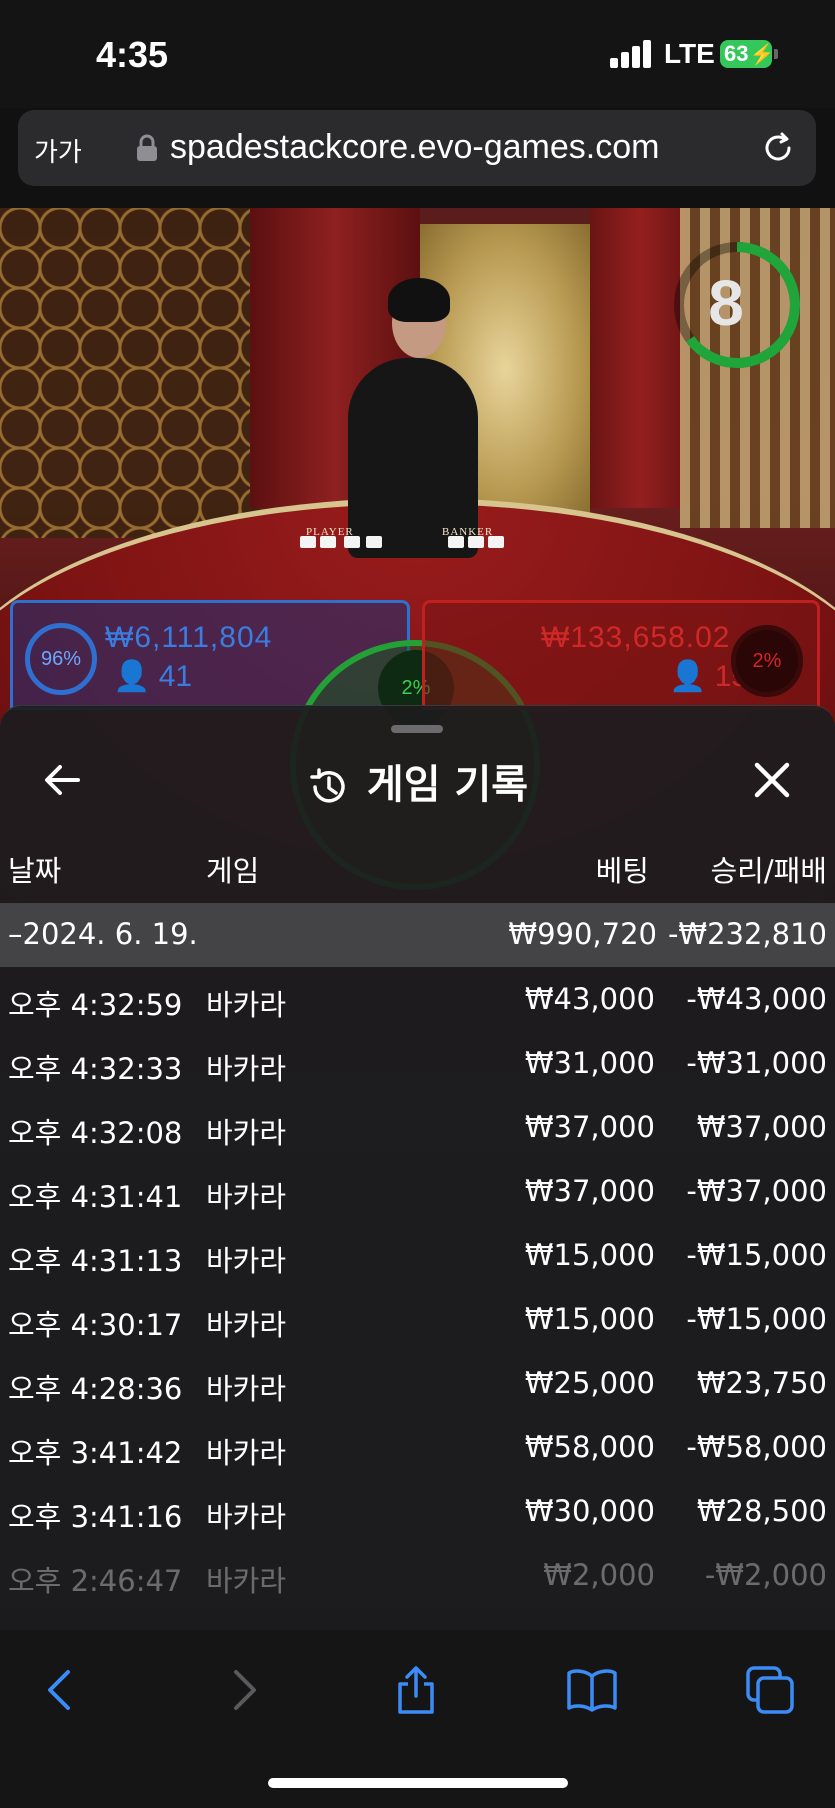  What do you see at coordinates (95, 1581) in the screenshot?
I see `row-time: 오후 2:46:47` at bounding box center [95, 1581].